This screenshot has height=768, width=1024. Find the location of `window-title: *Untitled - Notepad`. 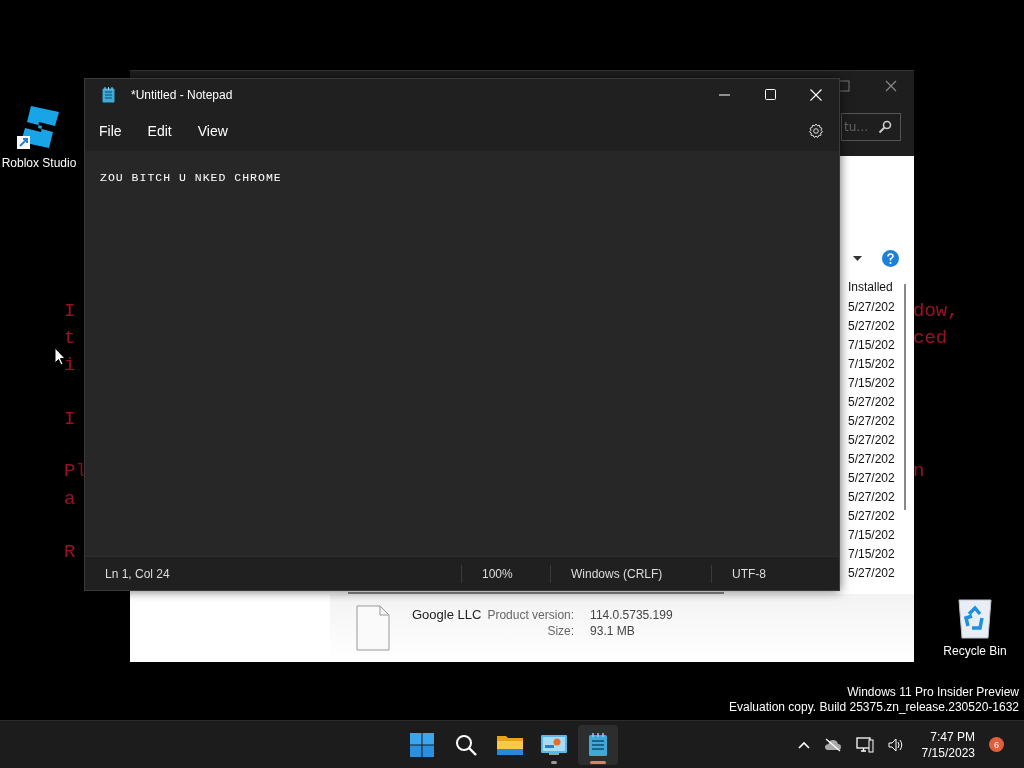

window-title: *Untitled - Notepad is located at coordinates (182, 94).